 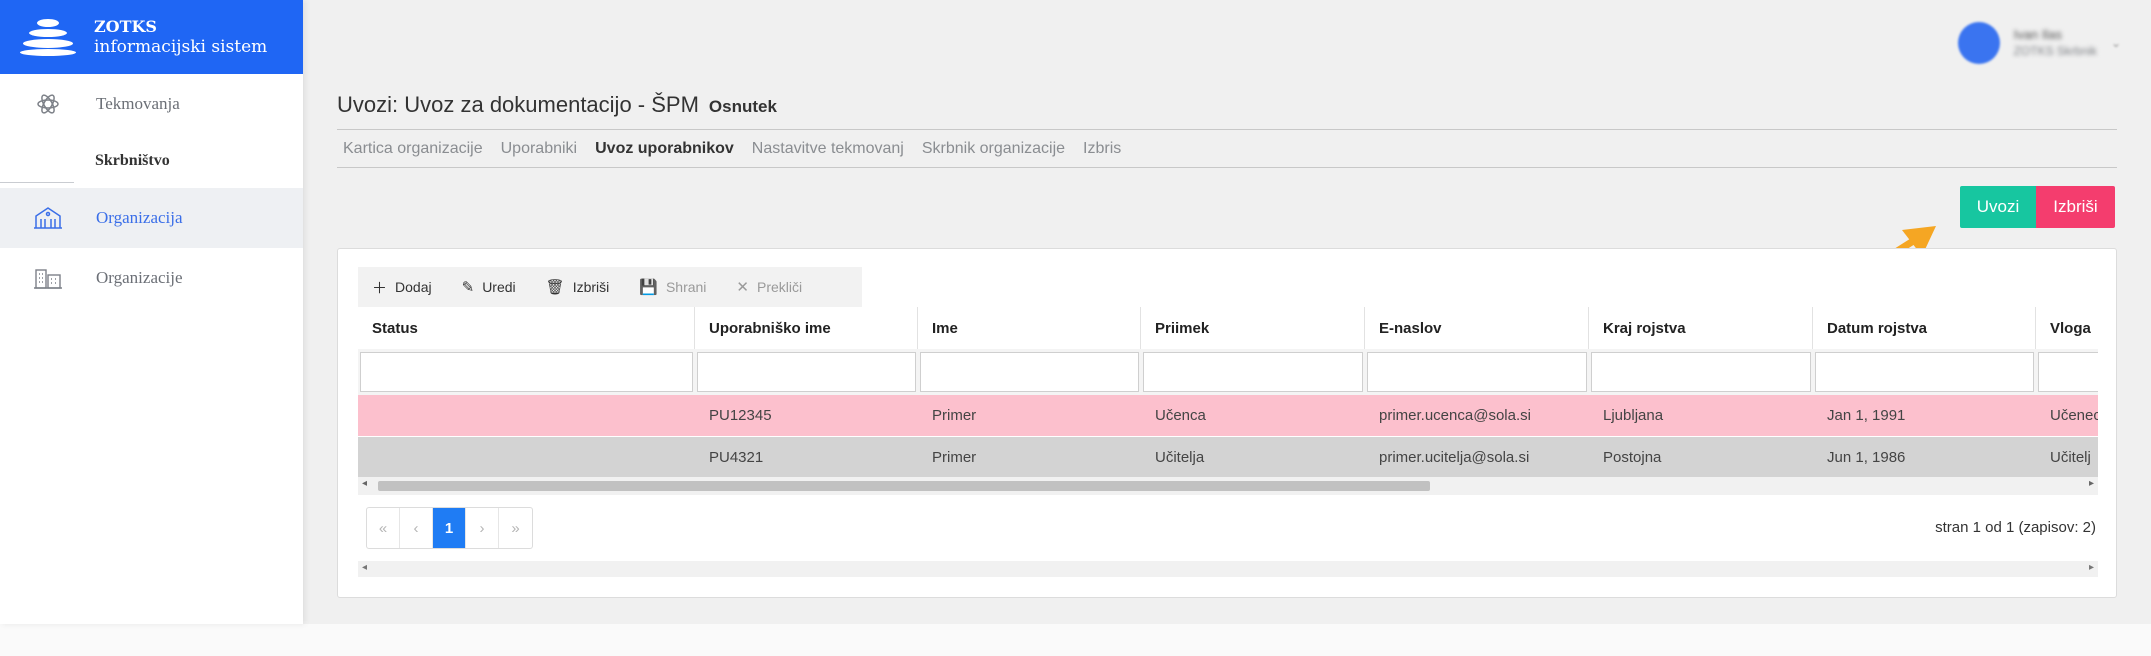 I want to click on cancel-label: Prekliči, so click(x=780, y=287).